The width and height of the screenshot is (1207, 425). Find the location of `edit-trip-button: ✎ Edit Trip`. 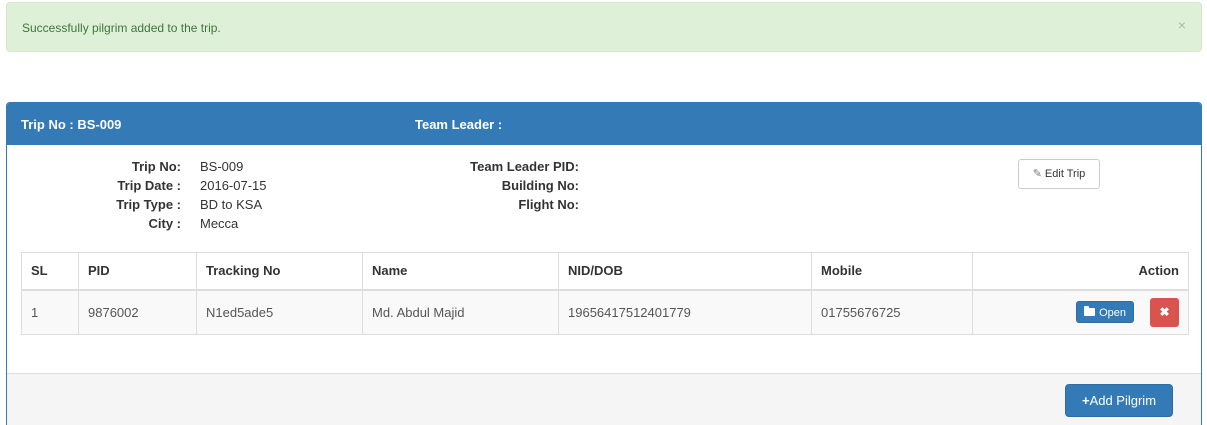

edit-trip-button: ✎ Edit Trip is located at coordinates (1059, 174).